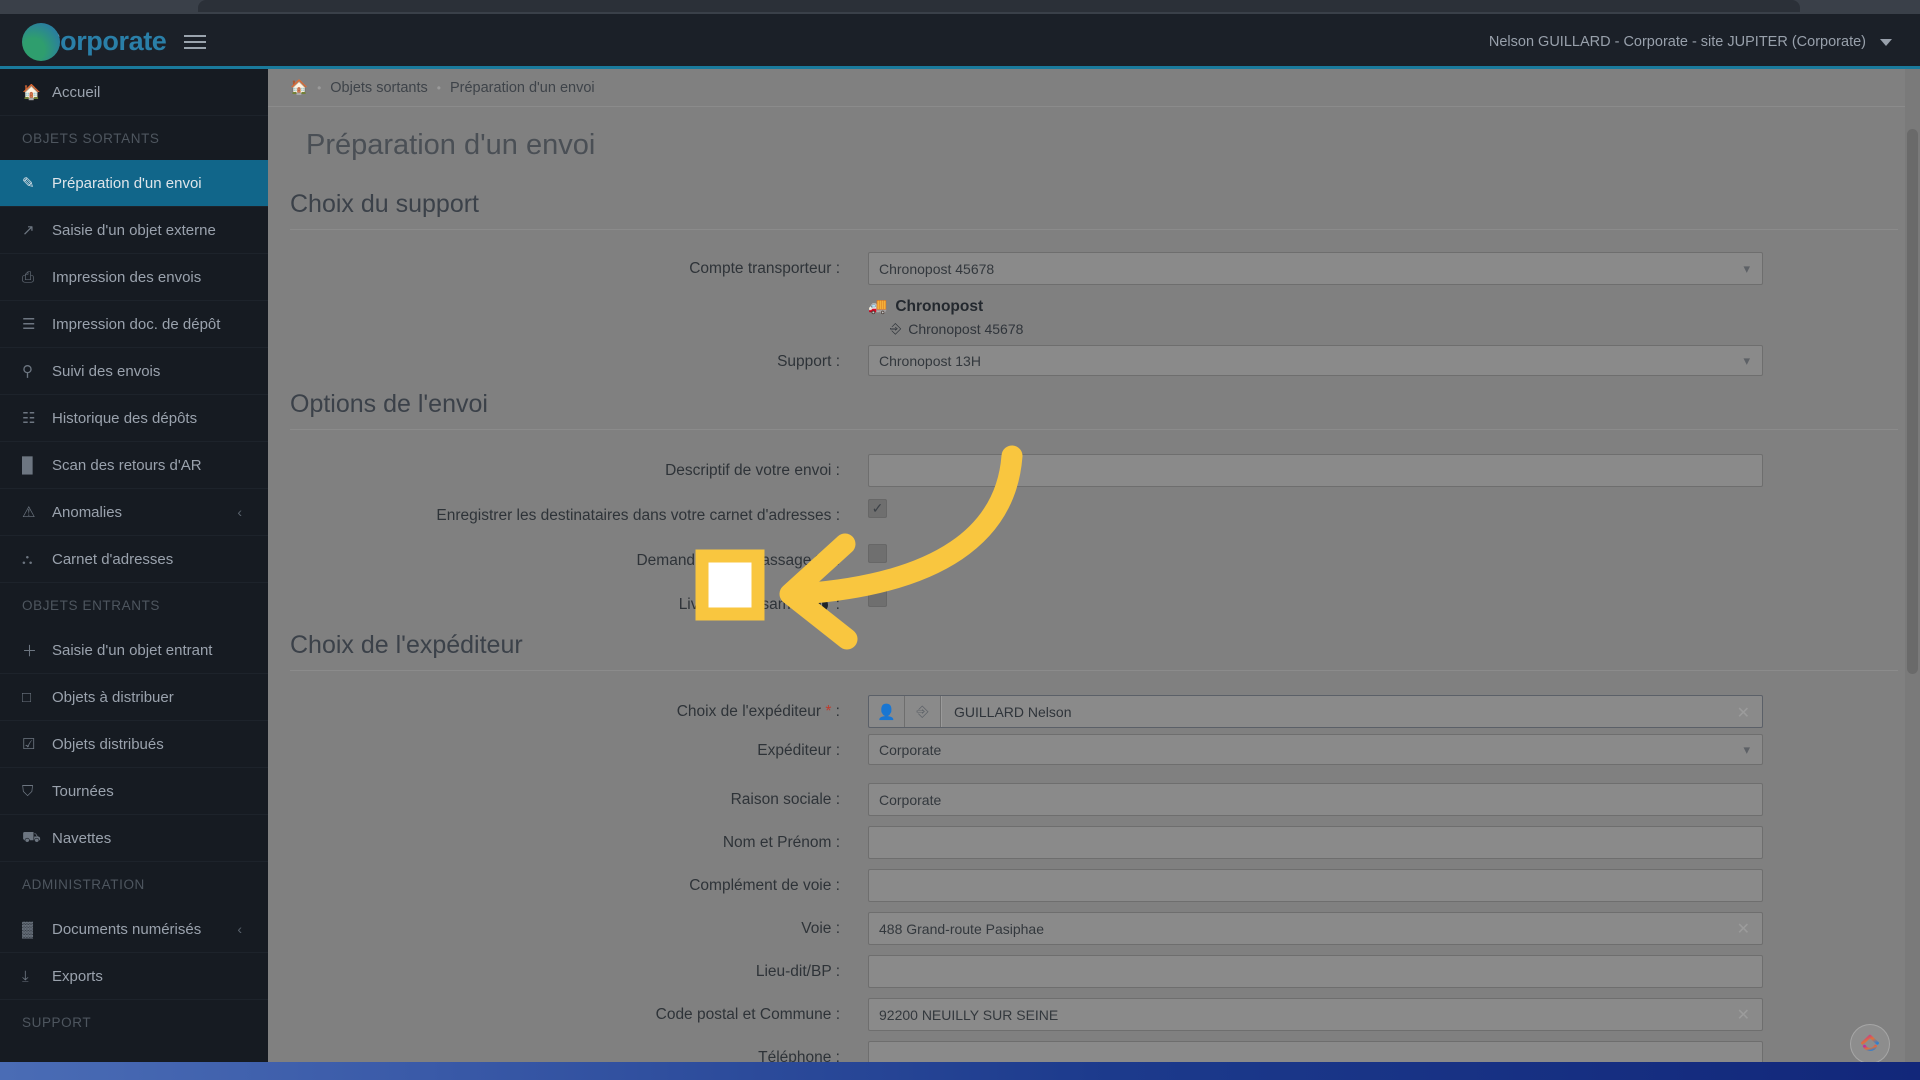 This screenshot has height=1080, width=1920. Describe the element at coordinates (113, 697) in the screenshot. I see `sidebar-item-label: Objets à distribuer` at that location.